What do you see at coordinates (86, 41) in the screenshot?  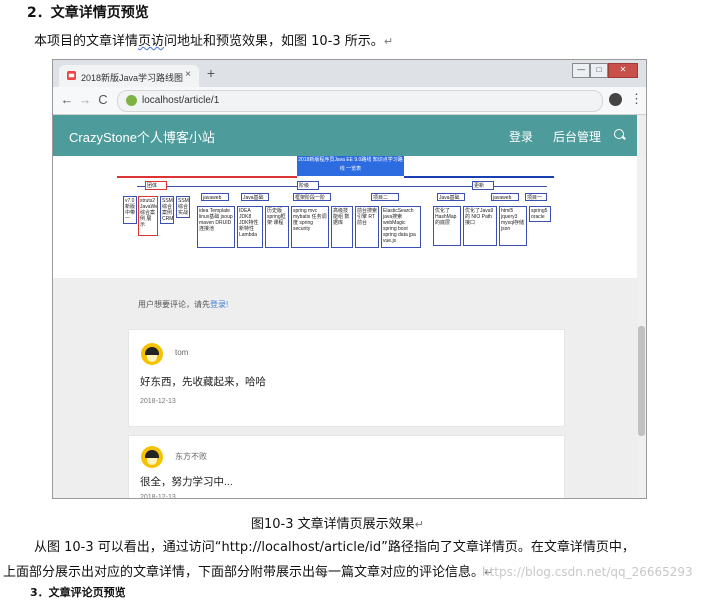 I see `intro-prefix: 本项目的文章详情` at bounding box center [86, 41].